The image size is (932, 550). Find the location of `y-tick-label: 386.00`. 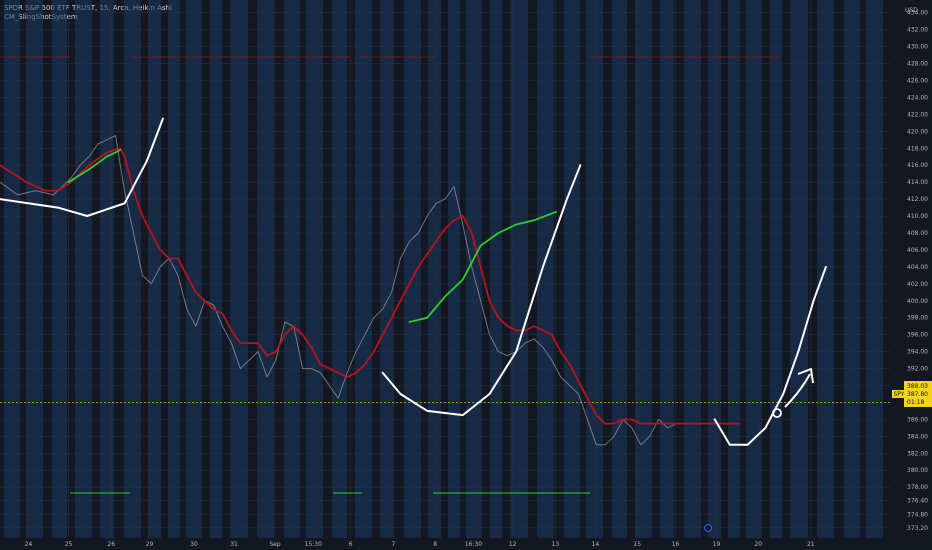

y-tick-label: 386.00 is located at coordinates (917, 419).